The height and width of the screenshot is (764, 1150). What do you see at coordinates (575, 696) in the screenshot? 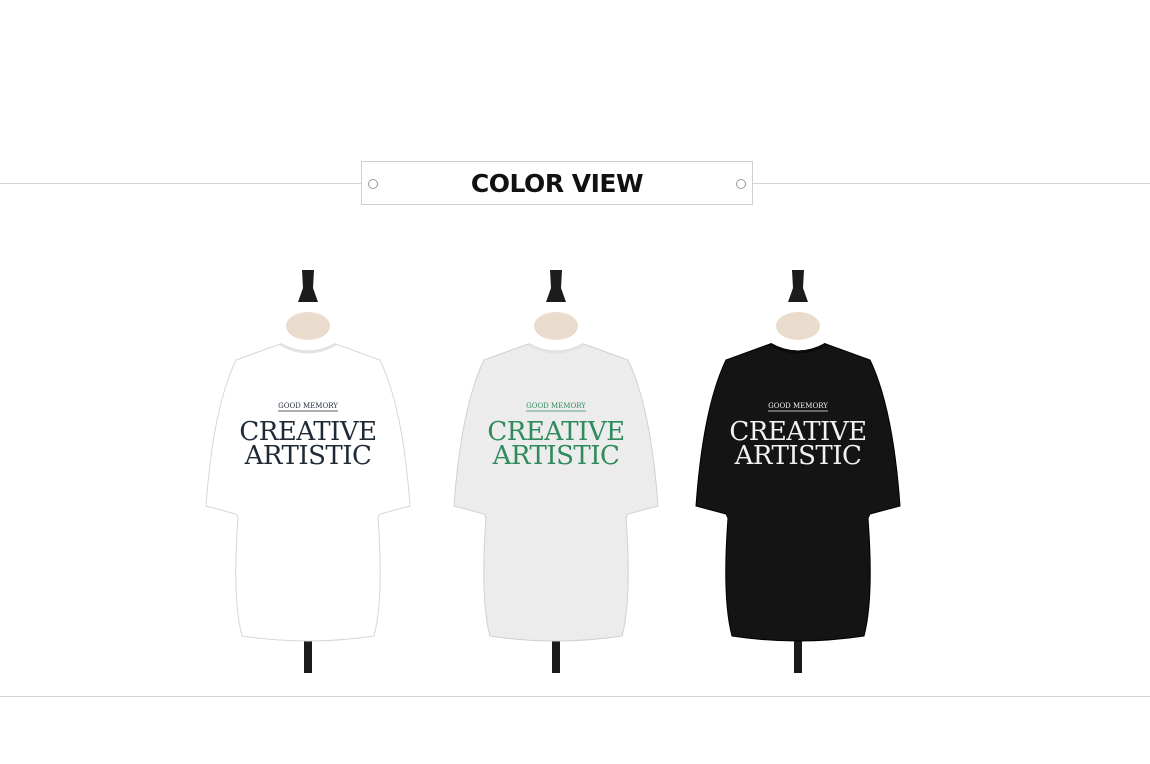
I see `divider-bottom` at bounding box center [575, 696].